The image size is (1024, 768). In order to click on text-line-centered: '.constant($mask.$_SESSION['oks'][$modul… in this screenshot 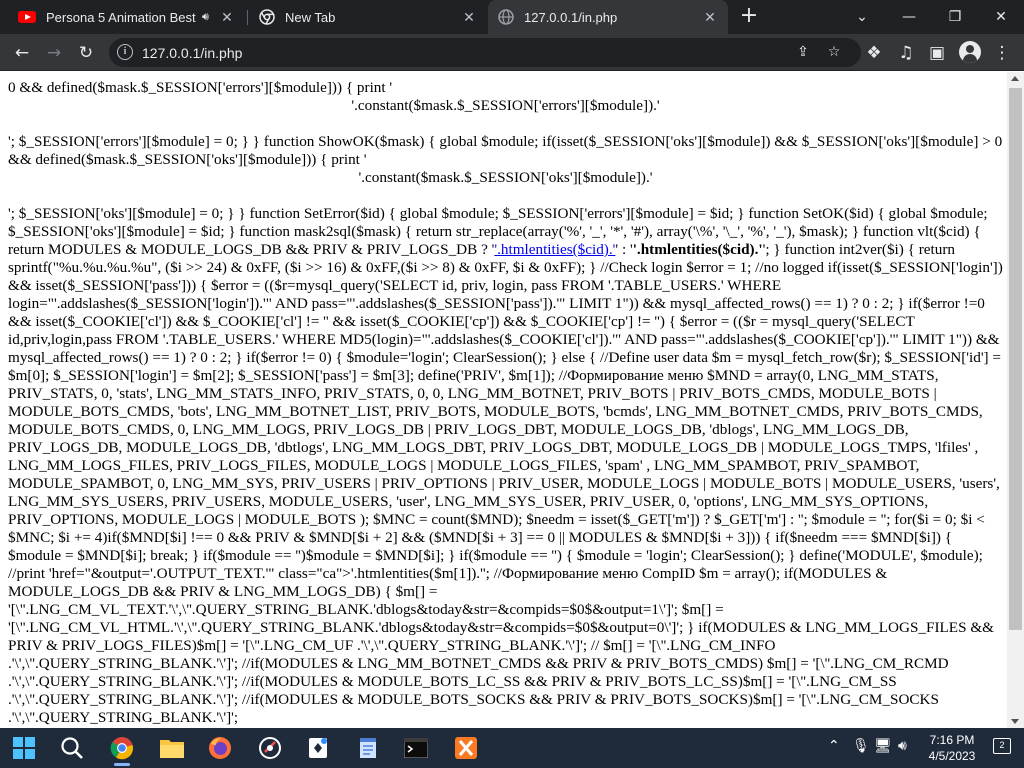, I will do `click(505, 177)`.